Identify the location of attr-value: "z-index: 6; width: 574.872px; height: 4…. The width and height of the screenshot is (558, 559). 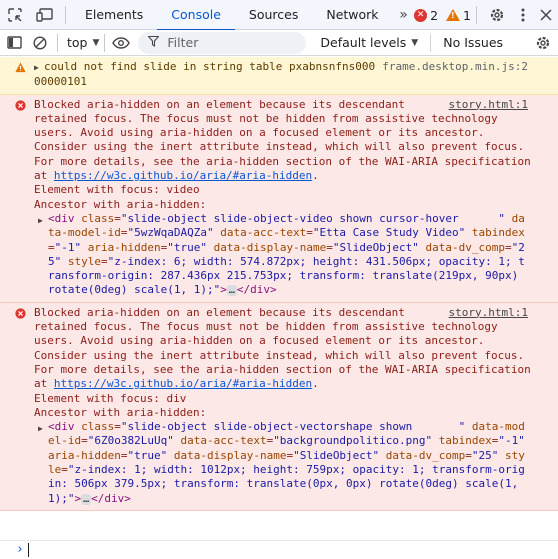
(286, 275).